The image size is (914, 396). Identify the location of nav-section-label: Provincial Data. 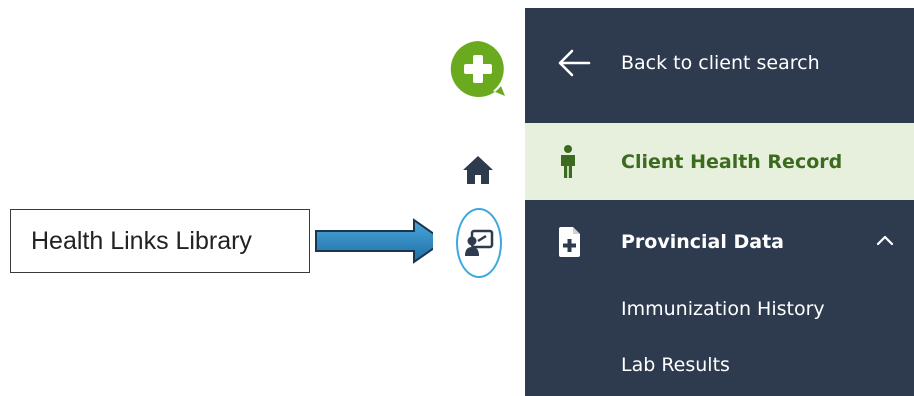
(702, 242).